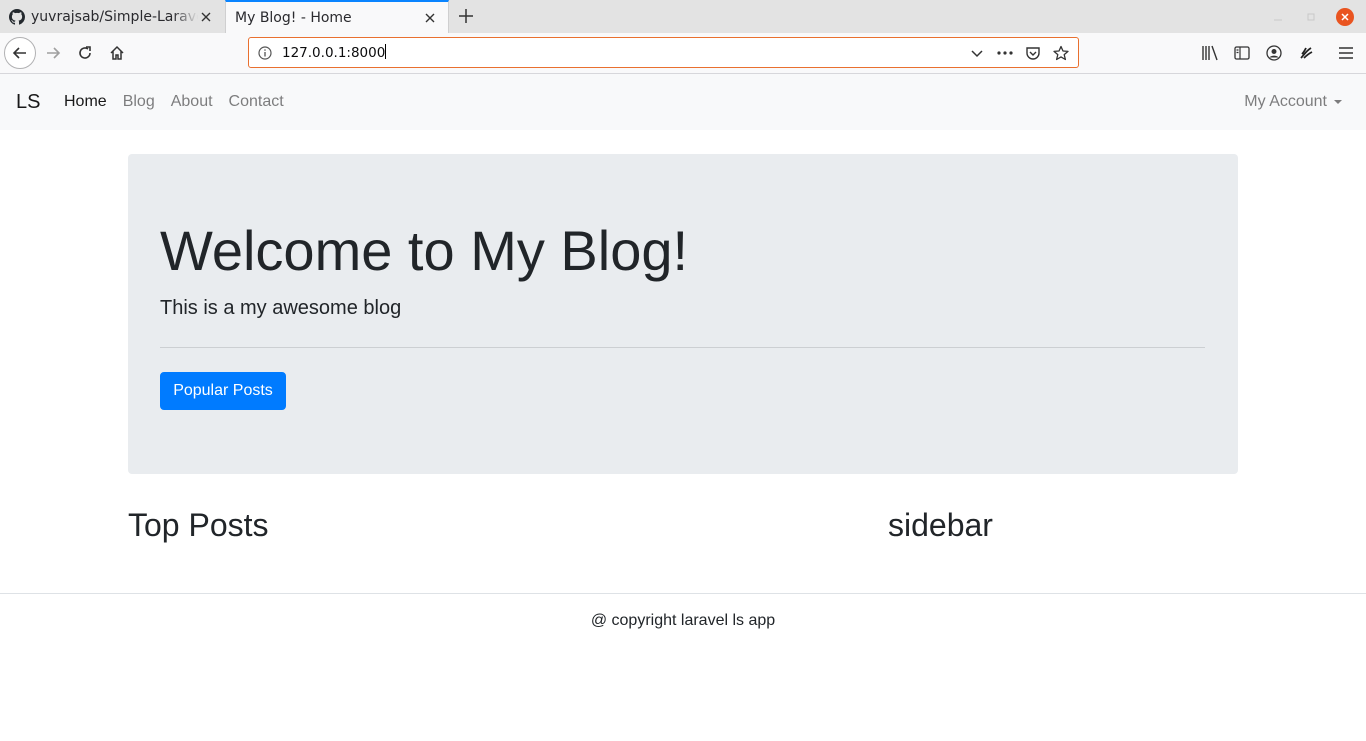 This screenshot has height=741, width=1366. What do you see at coordinates (17, 16) in the screenshot?
I see `github-icon` at bounding box center [17, 16].